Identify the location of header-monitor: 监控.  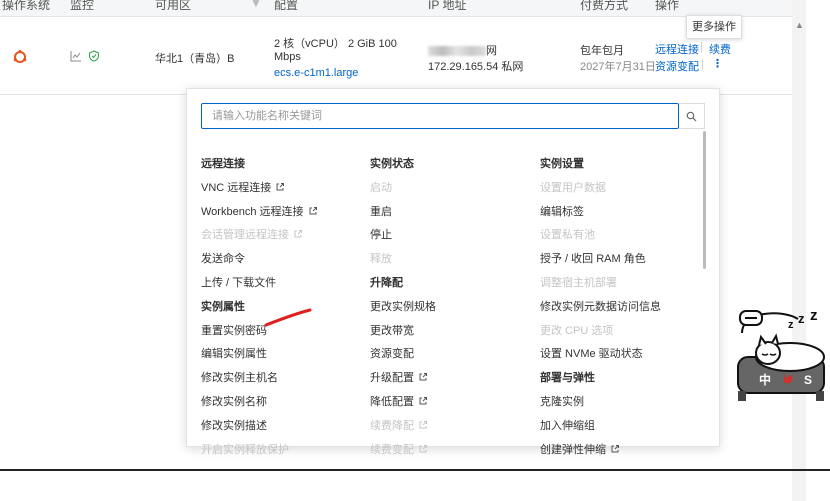
(82, 6).